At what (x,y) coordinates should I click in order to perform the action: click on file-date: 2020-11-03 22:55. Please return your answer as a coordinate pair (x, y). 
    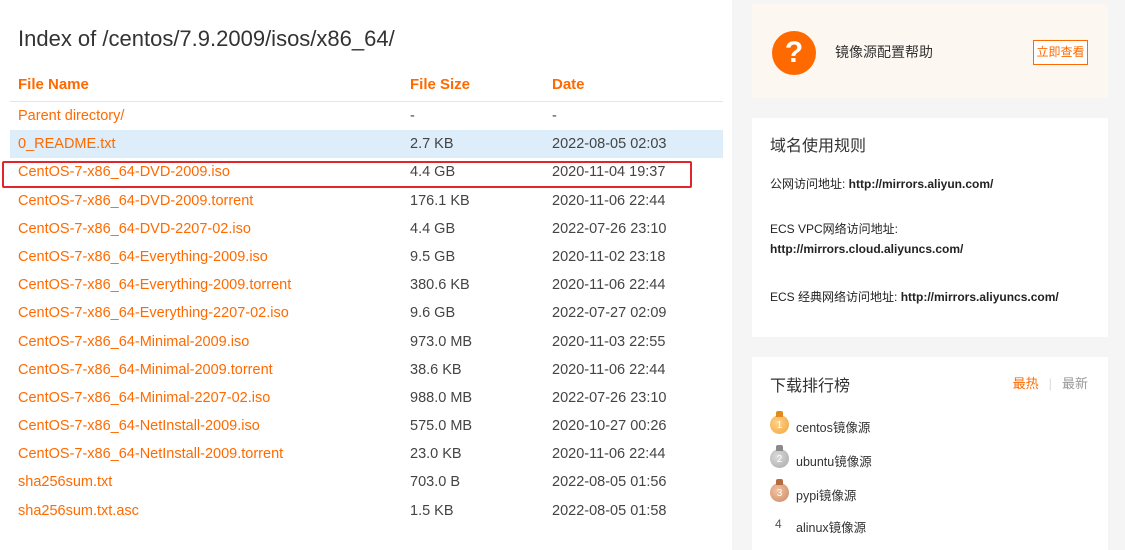
    Looking at the image, I should click on (609, 341).